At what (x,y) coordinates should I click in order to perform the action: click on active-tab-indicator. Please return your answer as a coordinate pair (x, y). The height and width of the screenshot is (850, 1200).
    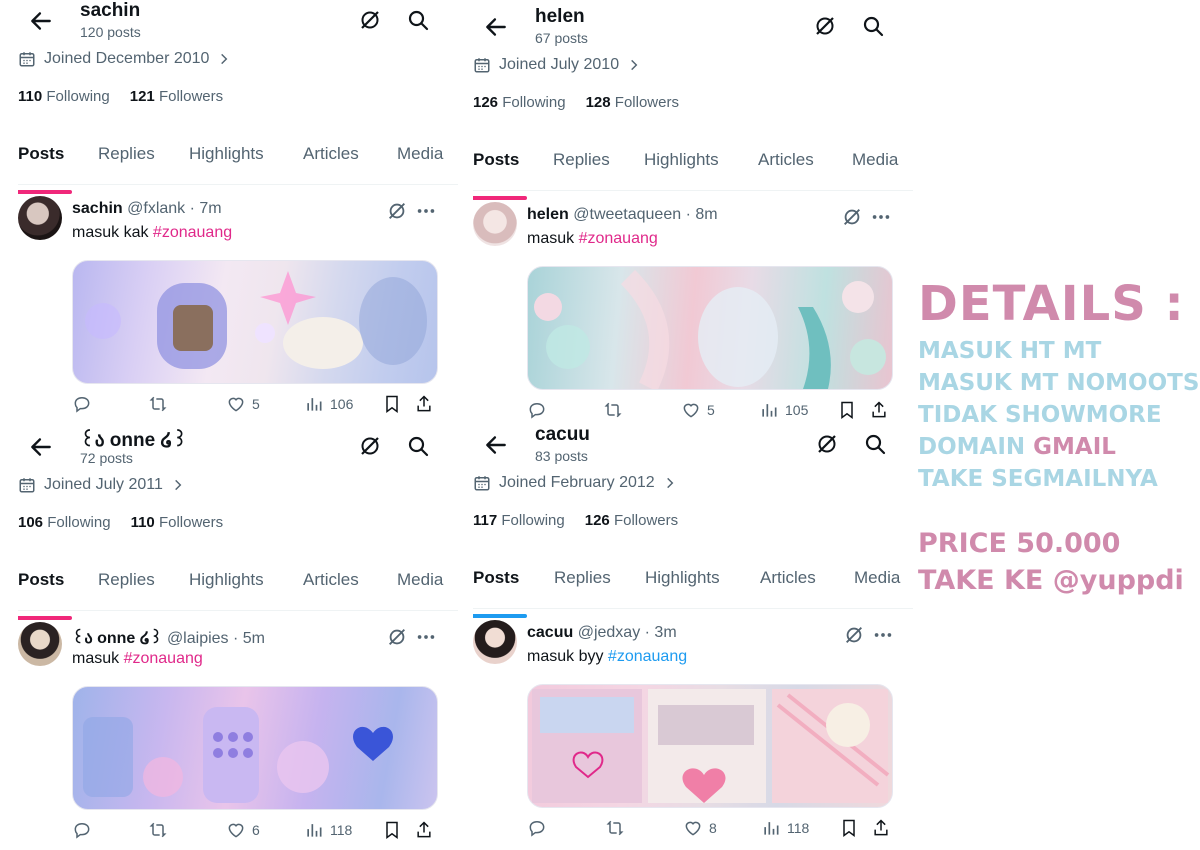
    Looking at the image, I should click on (500, 198).